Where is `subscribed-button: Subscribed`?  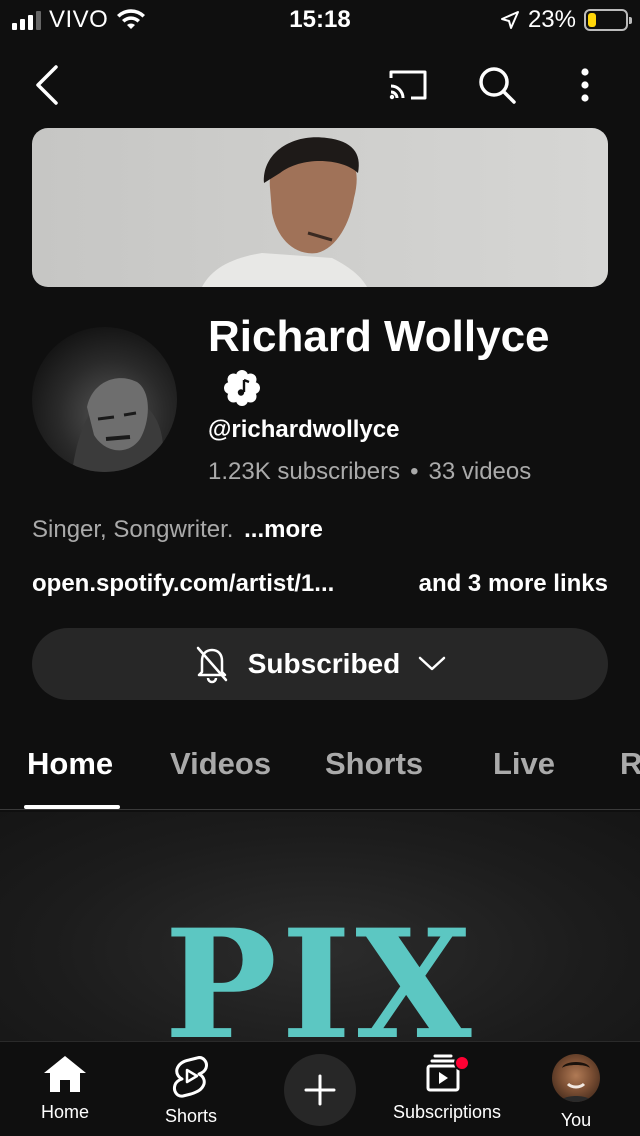
subscribed-button: Subscribed is located at coordinates (320, 664).